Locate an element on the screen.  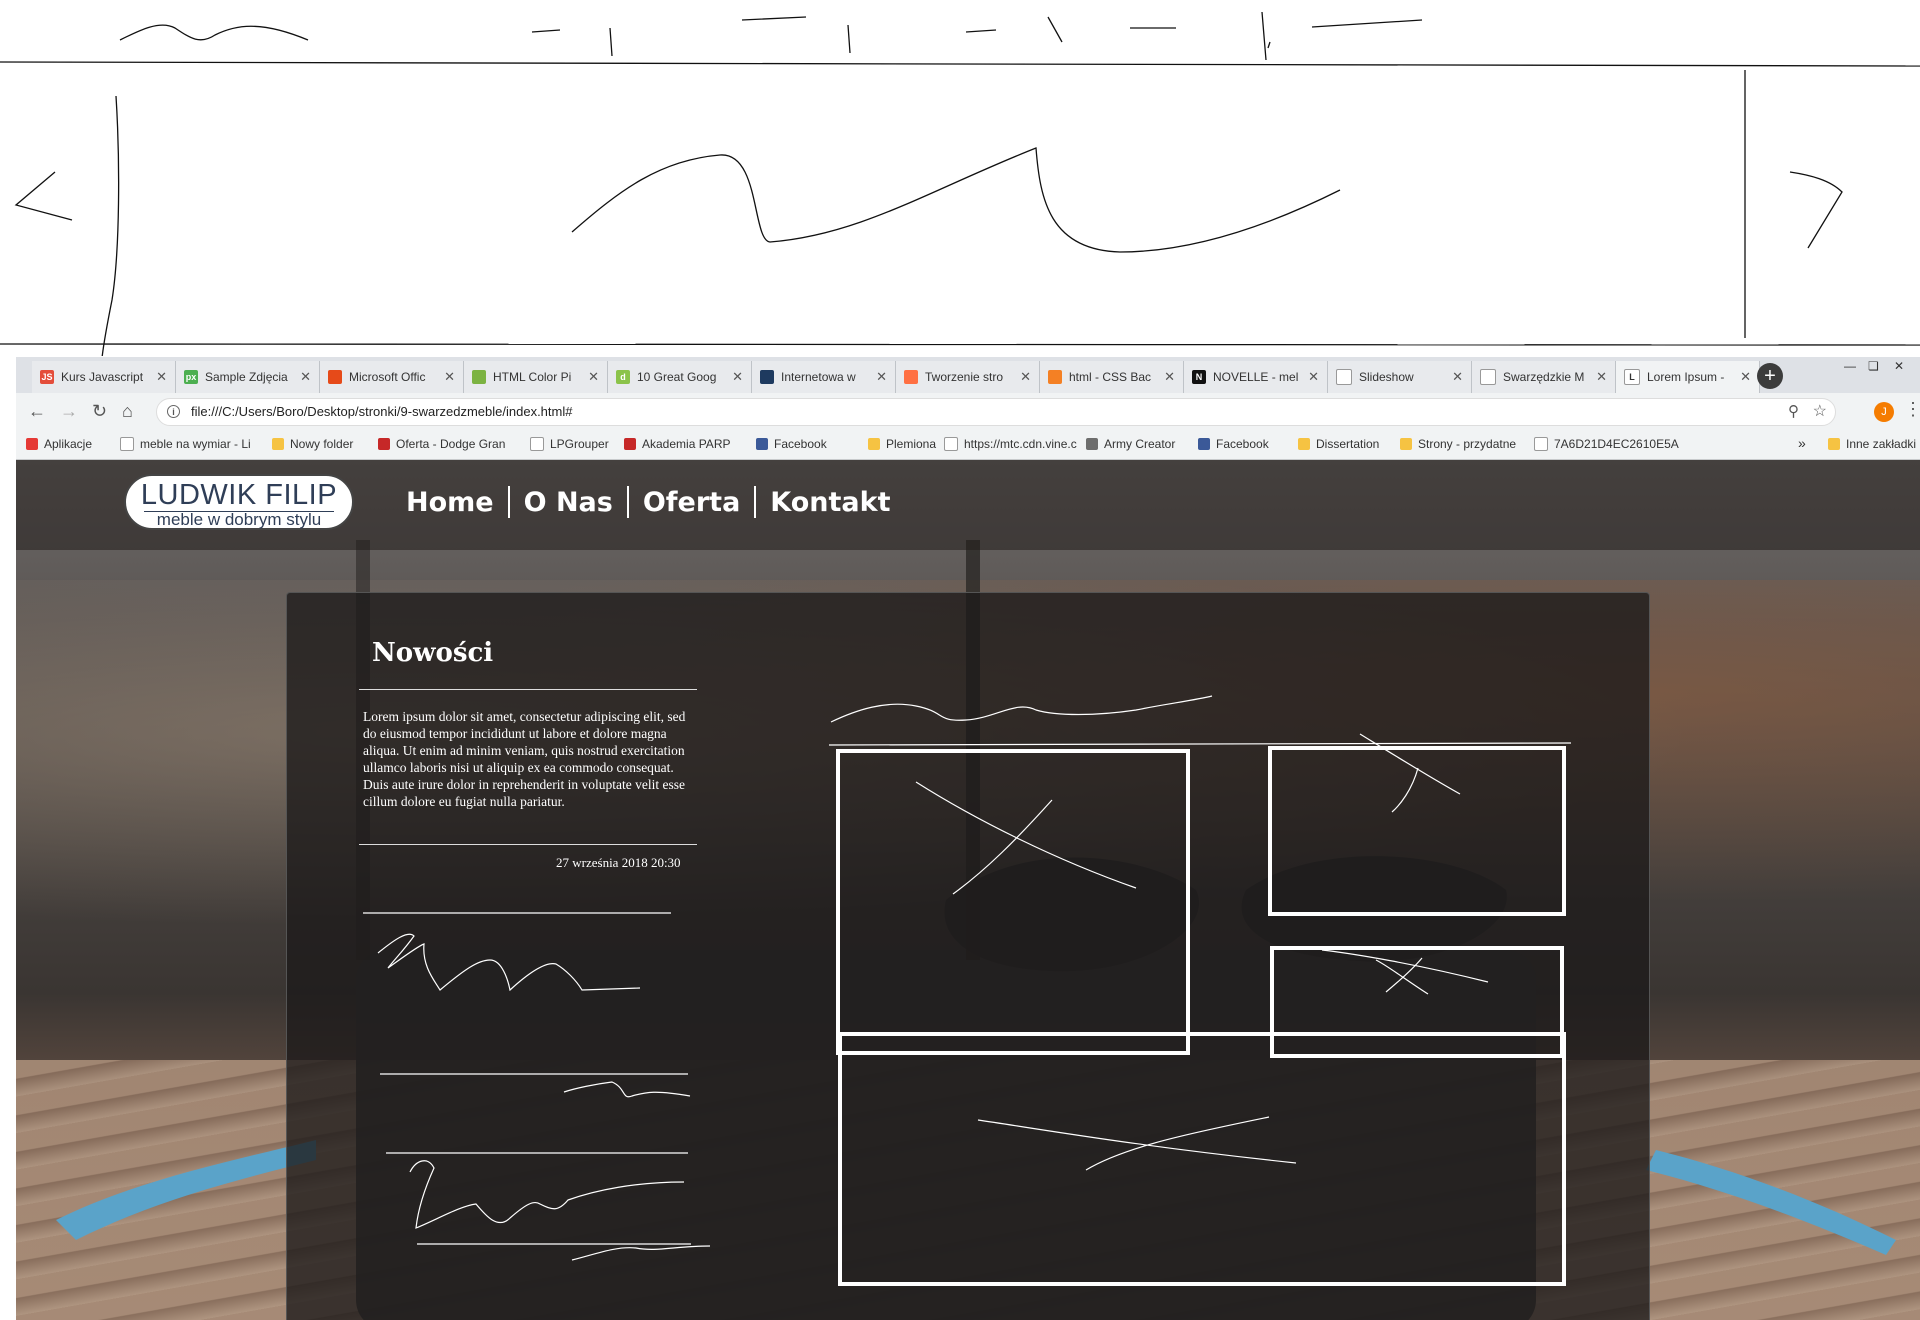
bookmark-item: Strony - przydatne is located at coordinates (1458, 444).